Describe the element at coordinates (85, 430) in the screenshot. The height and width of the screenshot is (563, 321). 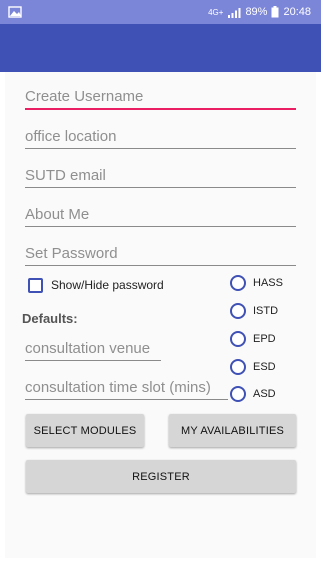
I see `select-modules-button: SELECT MODULES` at that location.